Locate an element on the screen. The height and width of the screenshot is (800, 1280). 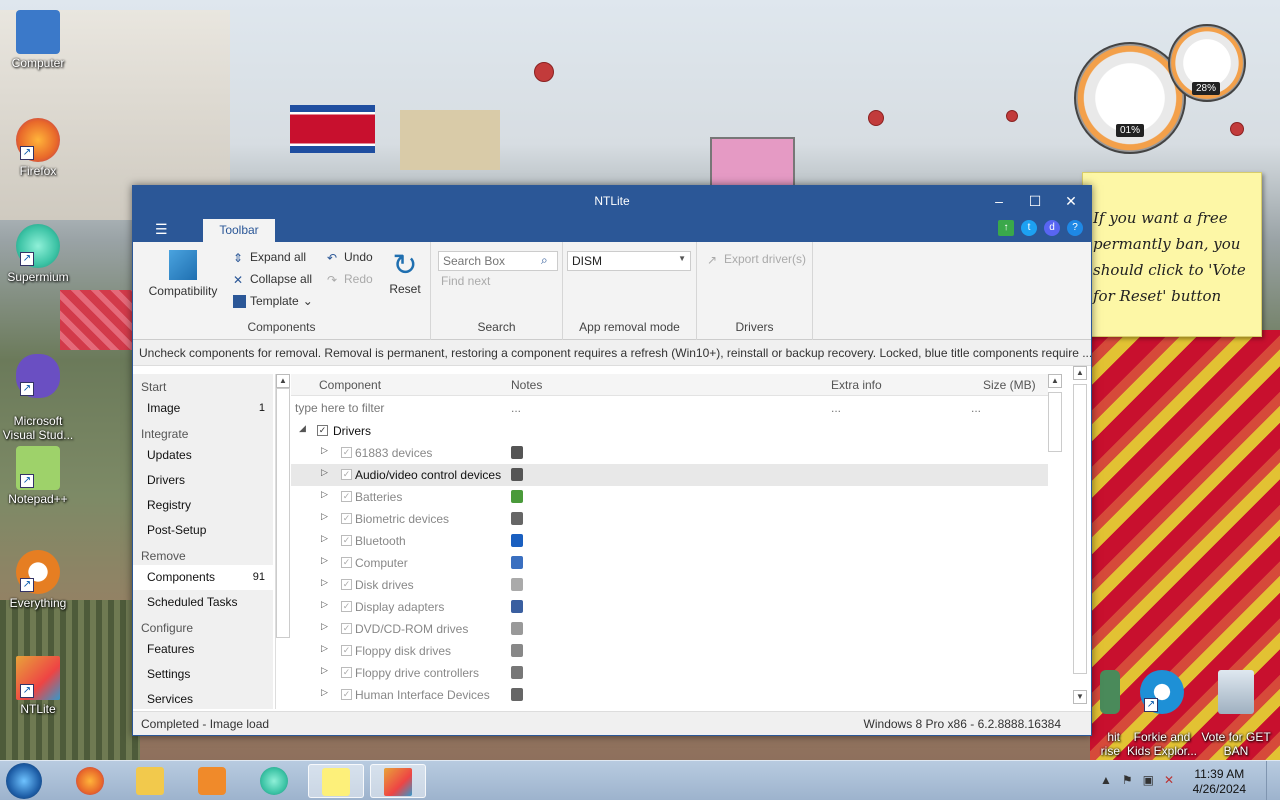
tree-row: ▷ ✓ Audio/video control devices is located at coordinates (669, 475).